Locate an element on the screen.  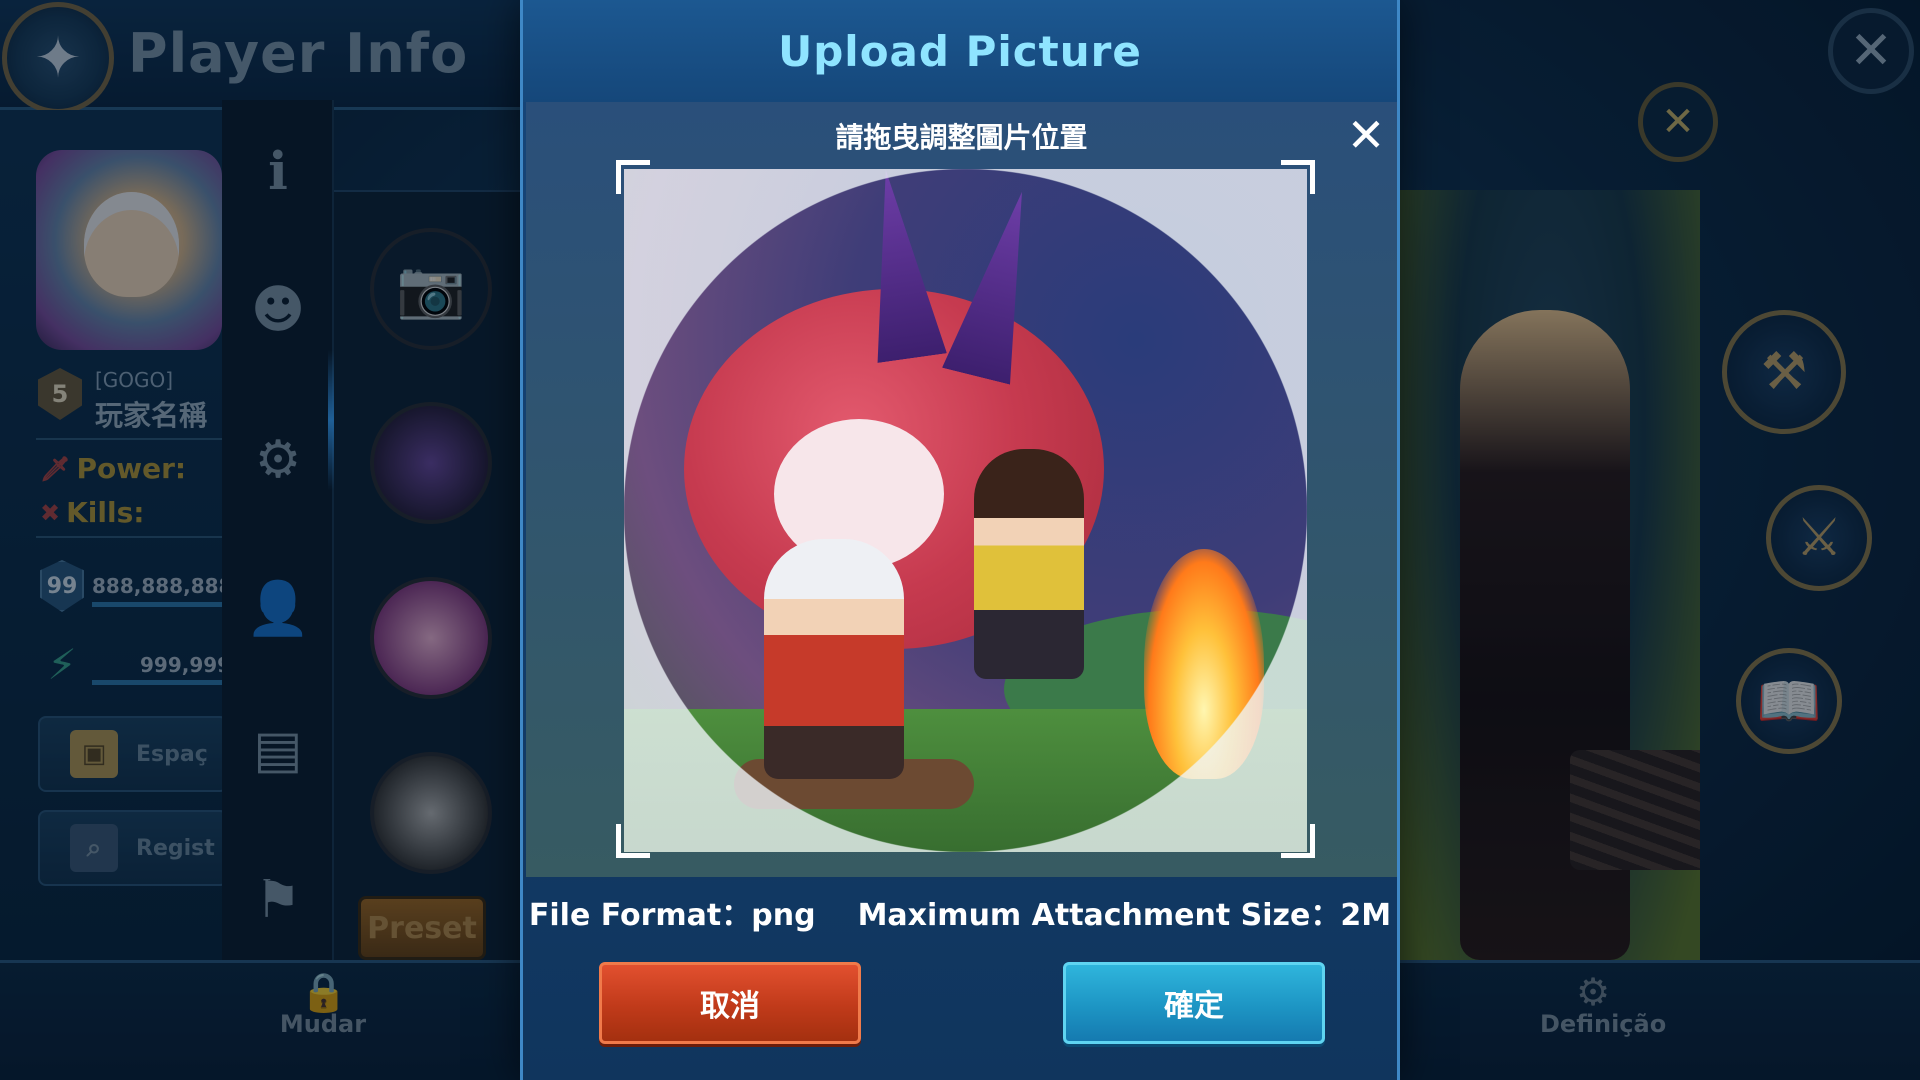
max-size-text: Maximum Attachment Size：2M is located at coordinates (1124, 915).